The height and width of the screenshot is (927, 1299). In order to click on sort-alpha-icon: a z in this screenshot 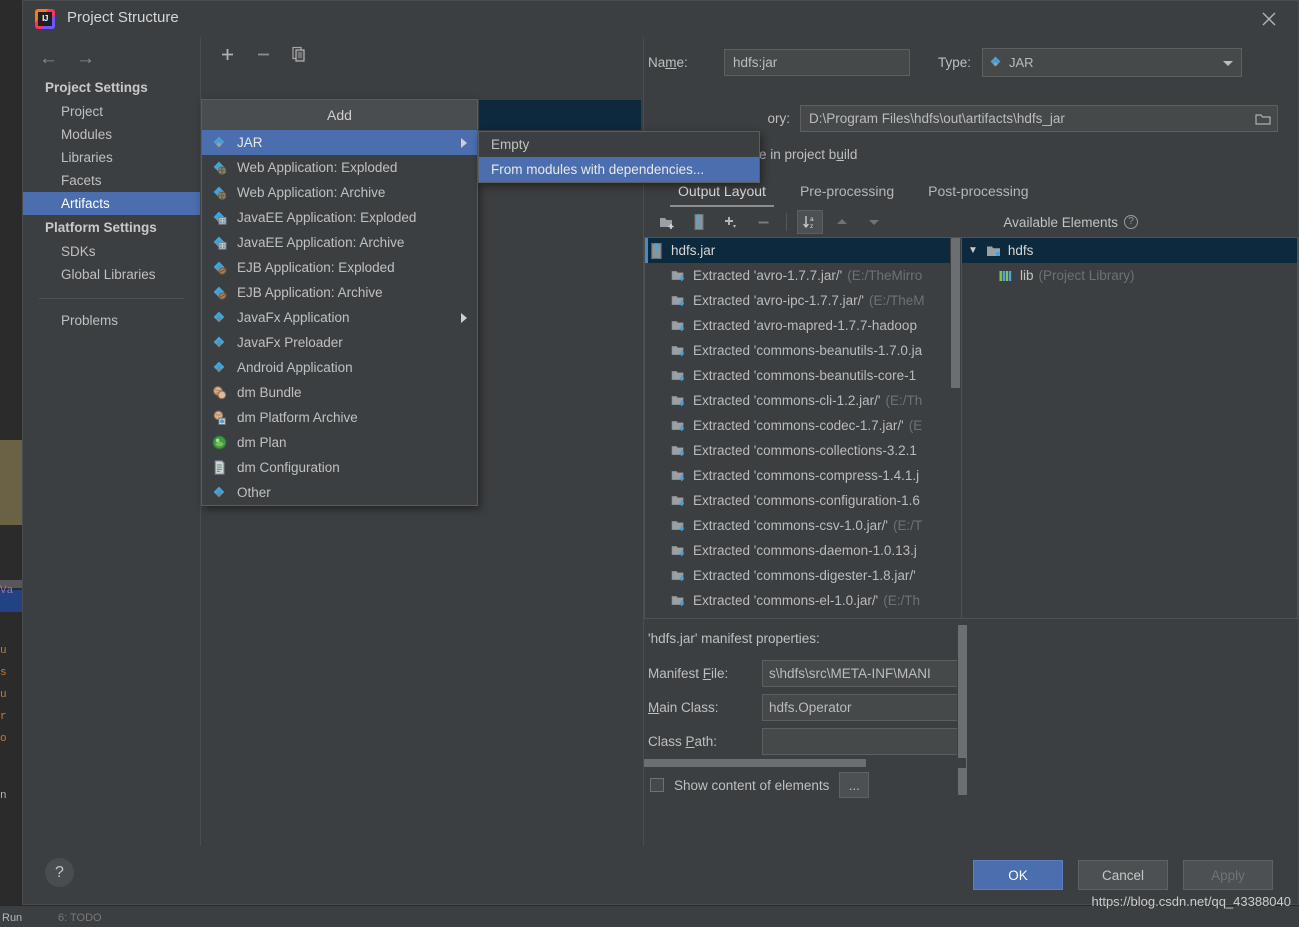, I will do `click(810, 222)`.